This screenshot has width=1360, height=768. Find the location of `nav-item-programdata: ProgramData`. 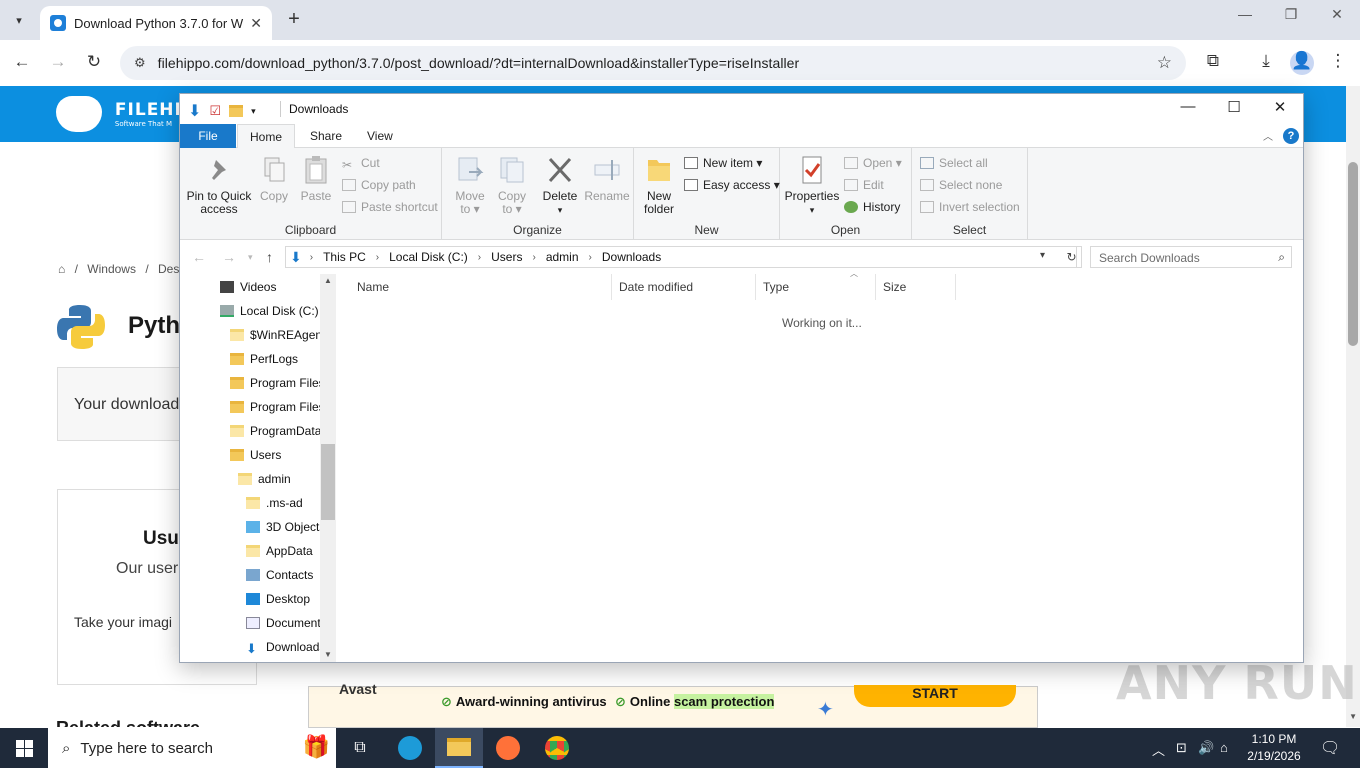

nav-item-programdata: ProgramData is located at coordinates (275, 431).